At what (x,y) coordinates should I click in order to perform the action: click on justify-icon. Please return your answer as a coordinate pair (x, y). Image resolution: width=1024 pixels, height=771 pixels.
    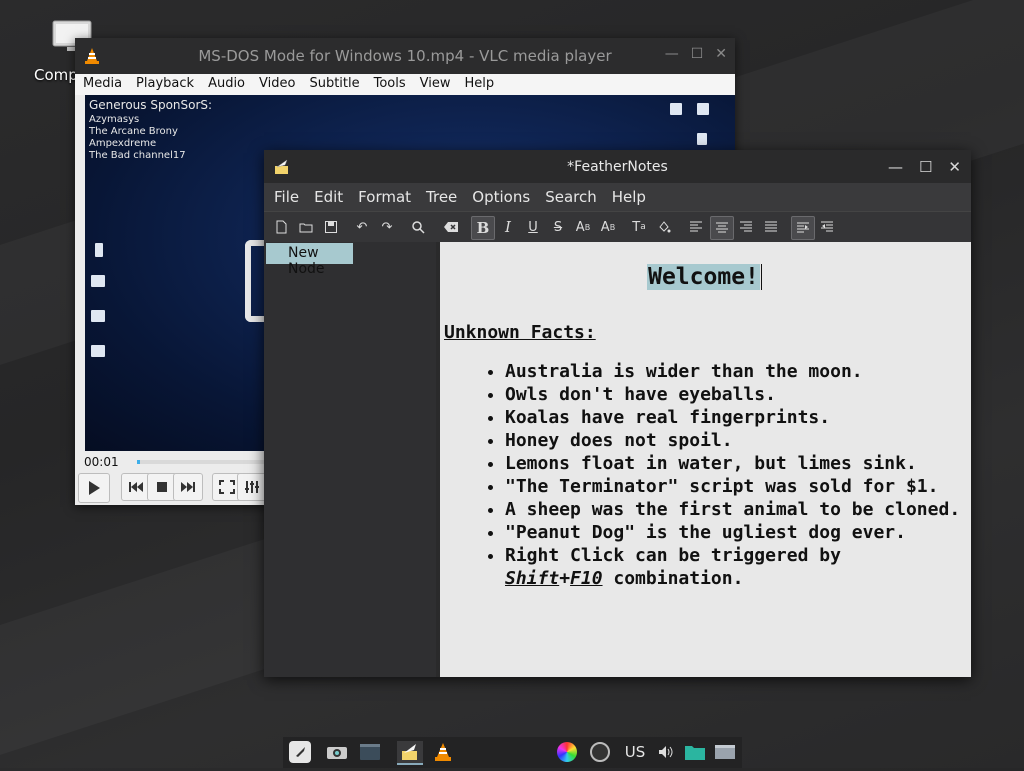
    Looking at the image, I should click on (771, 227).